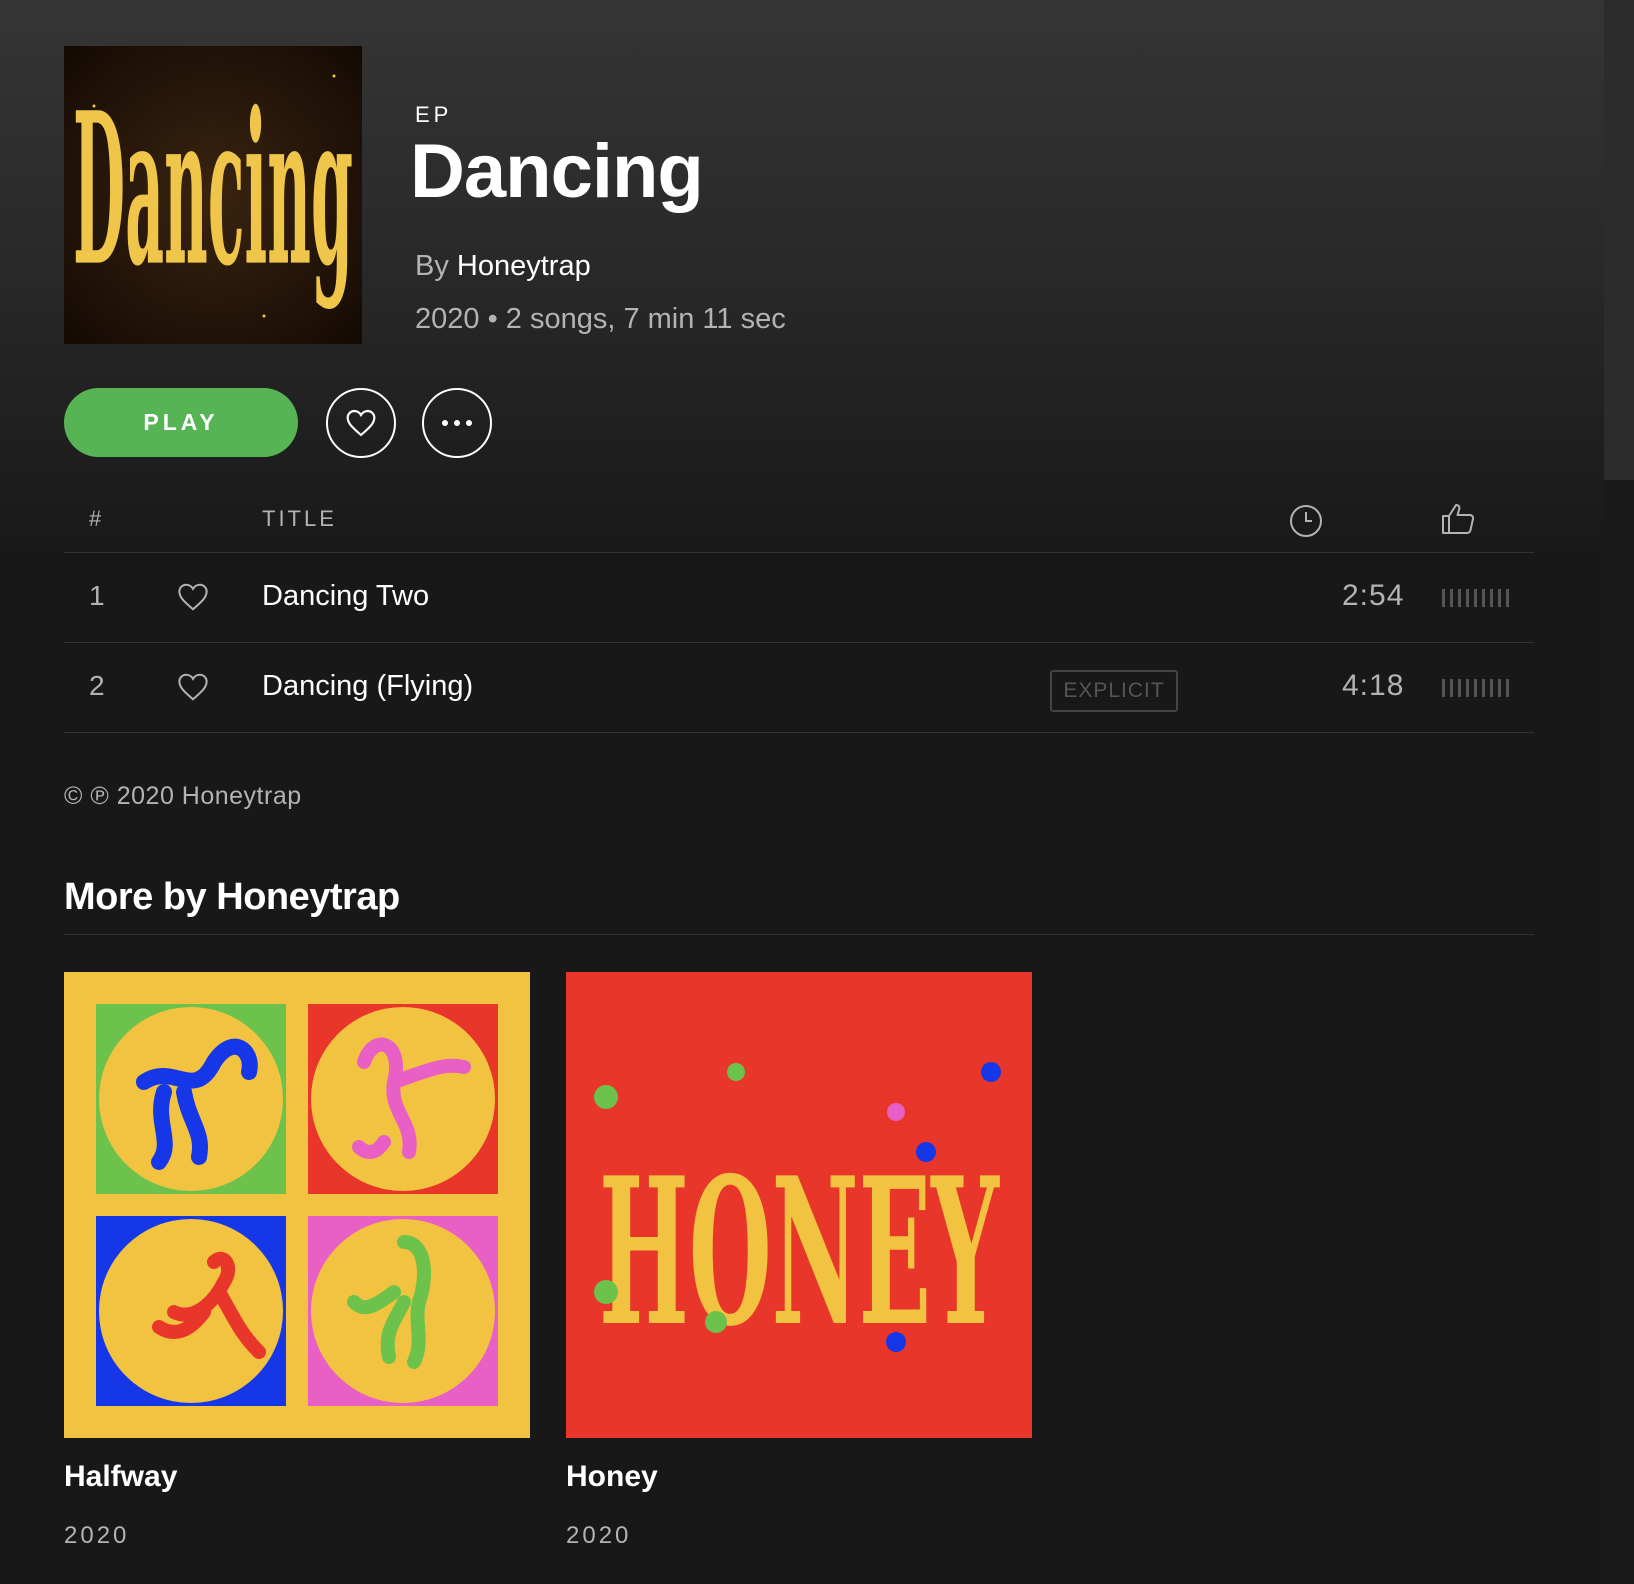 The height and width of the screenshot is (1584, 1634). I want to click on album-card-title: Halfway, so click(120, 1477).